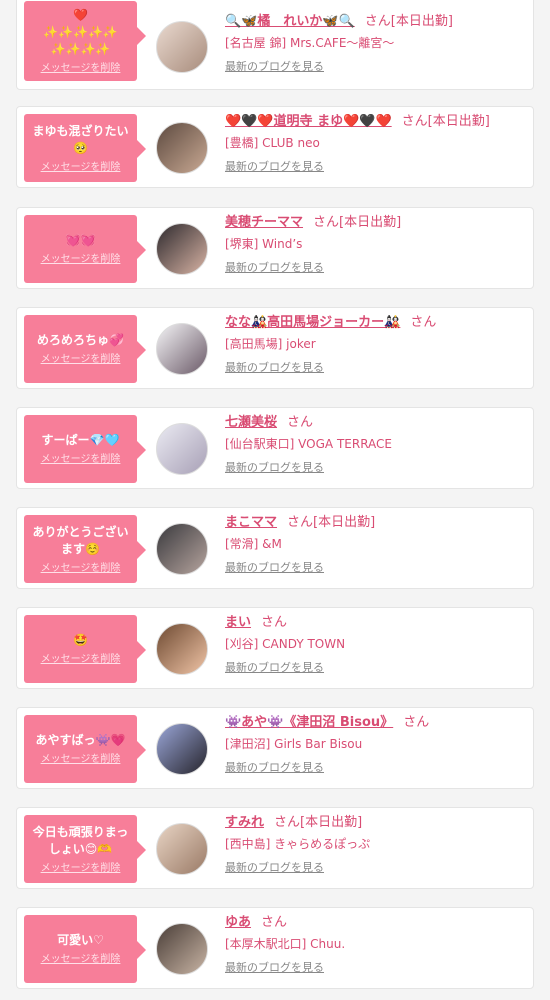 The width and height of the screenshot is (550, 1000). I want to click on message-bubble: あやすばっ👾💗 メッセージを削除, so click(85, 749).